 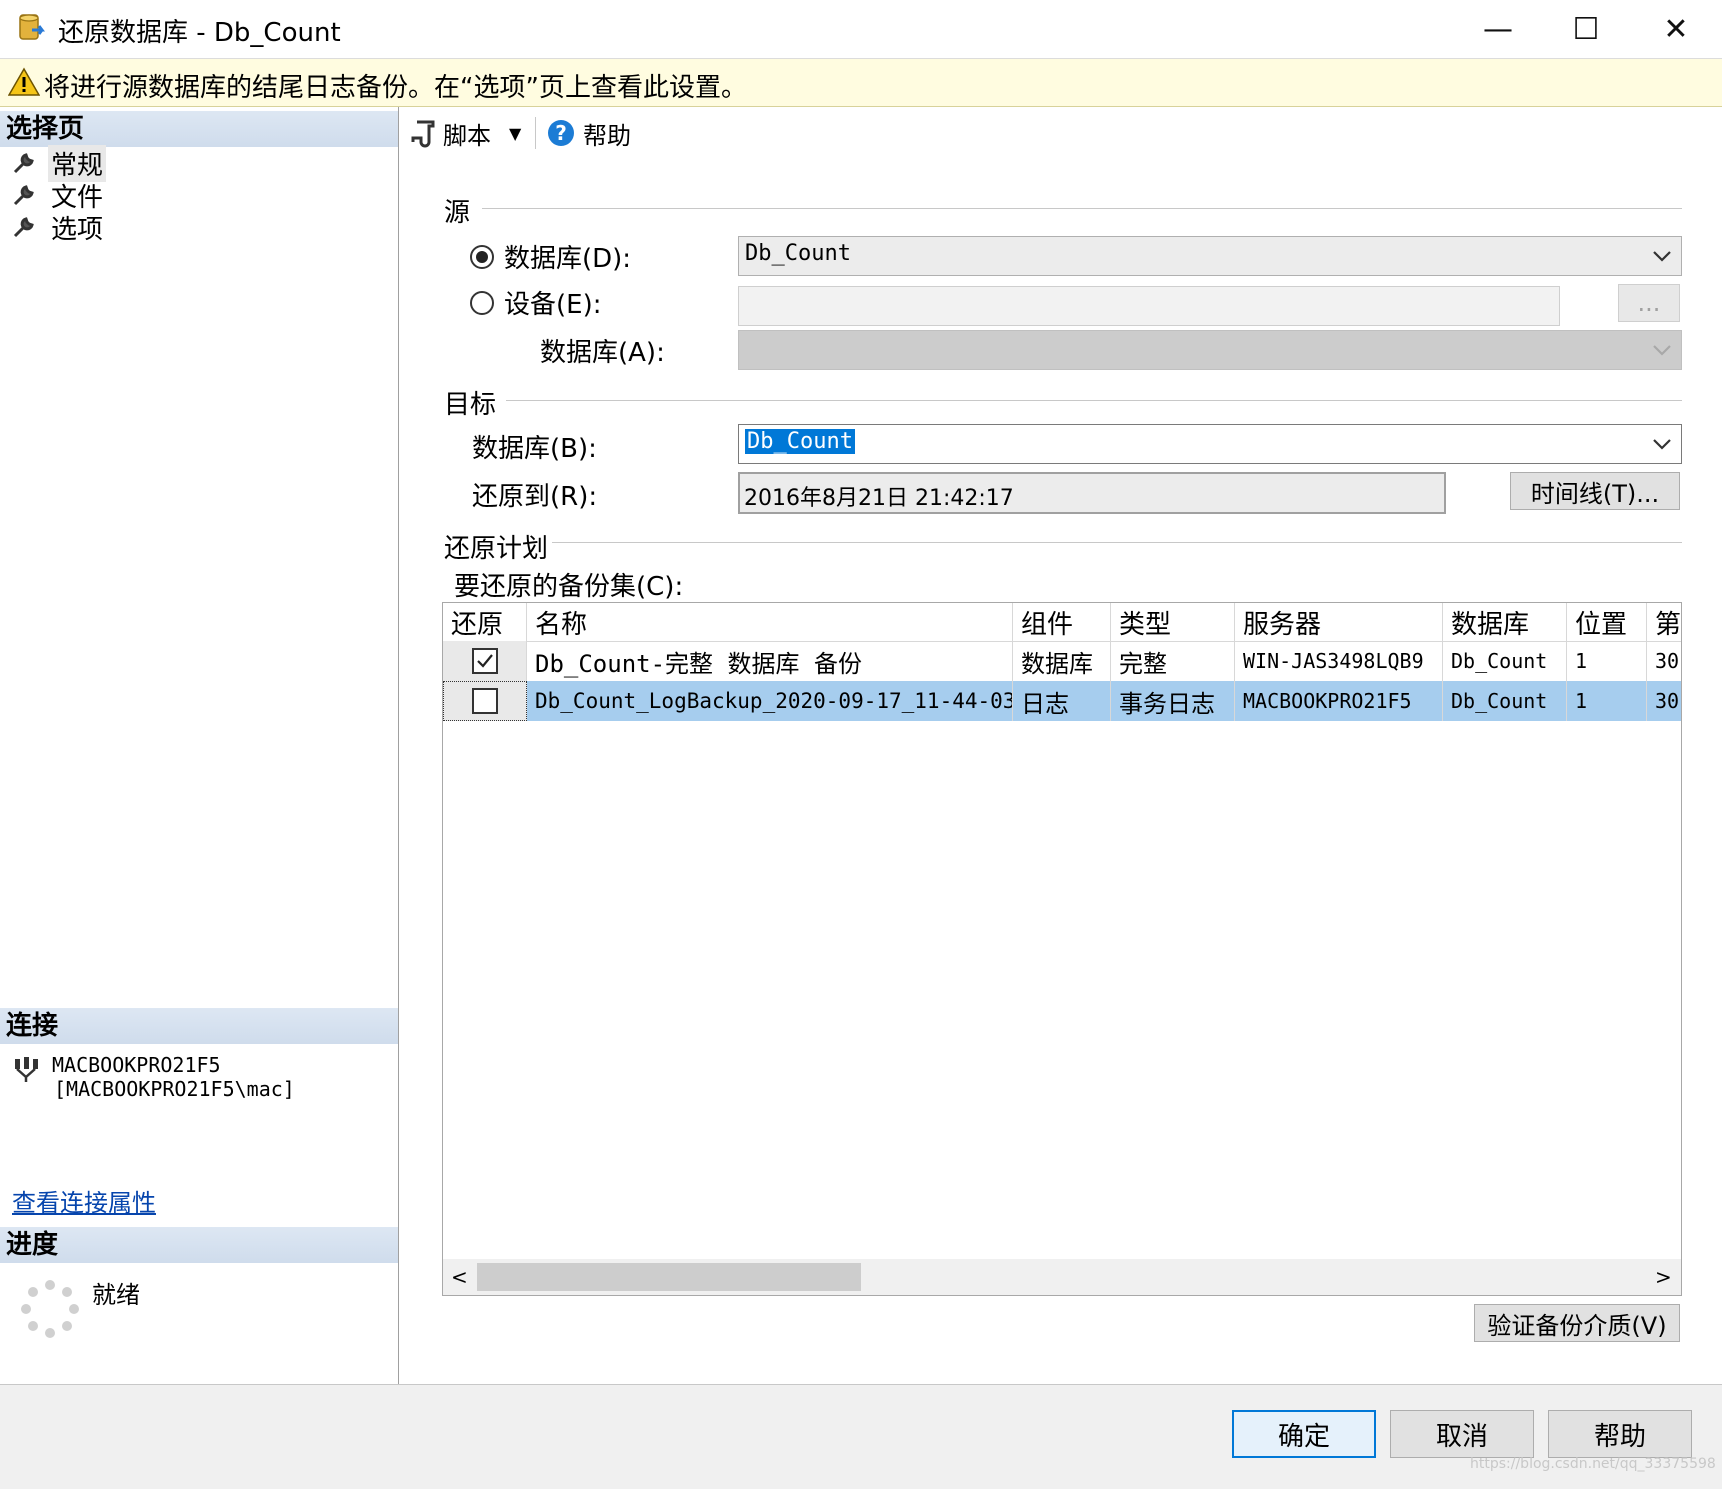 What do you see at coordinates (24, 81) in the screenshot?
I see `warning-icon` at bounding box center [24, 81].